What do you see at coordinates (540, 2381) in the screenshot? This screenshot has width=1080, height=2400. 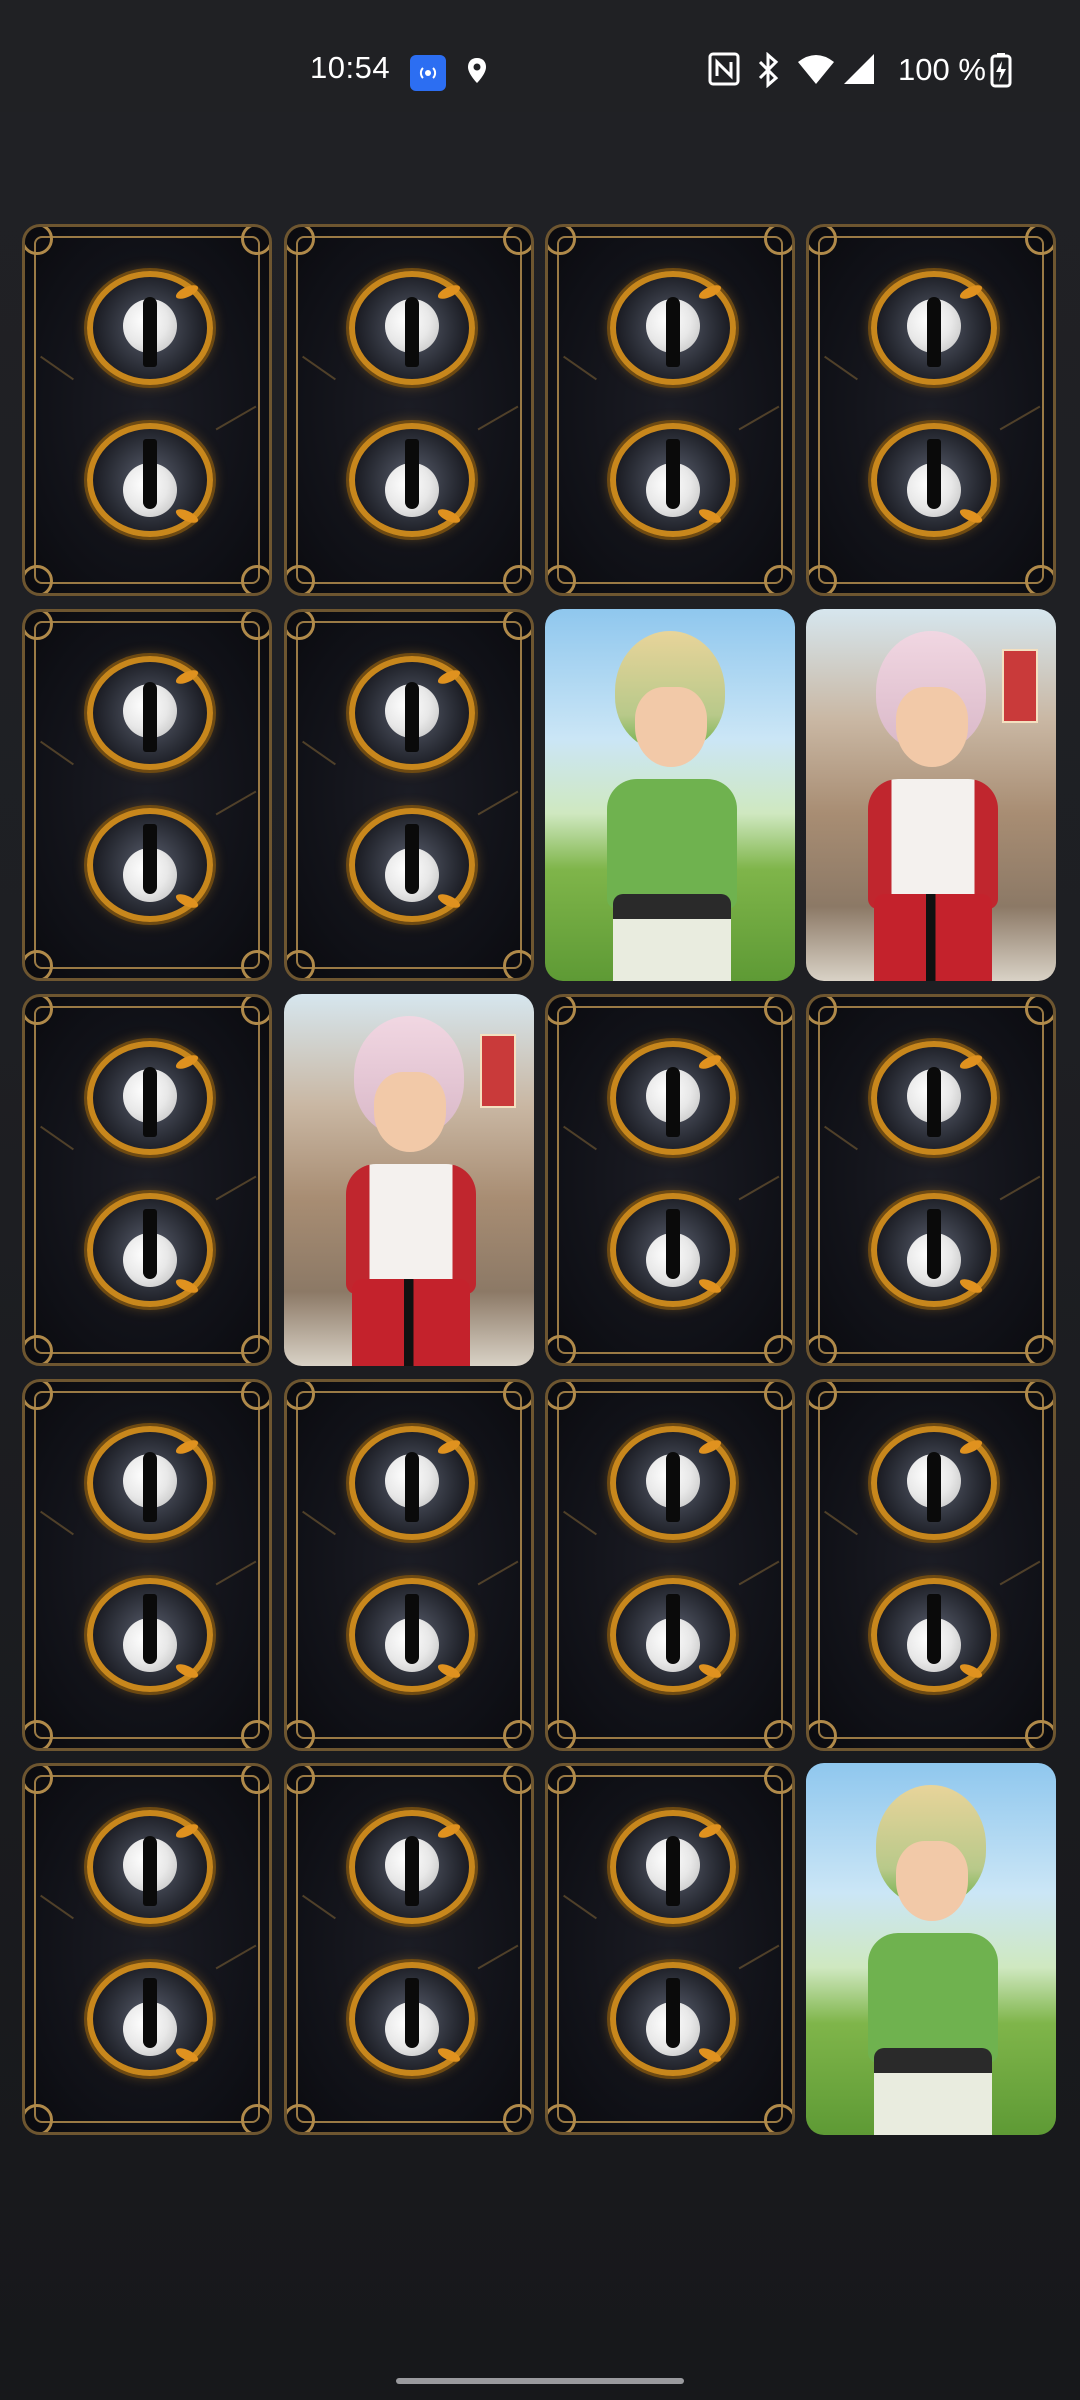 I see `home-gesture-handle` at bounding box center [540, 2381].